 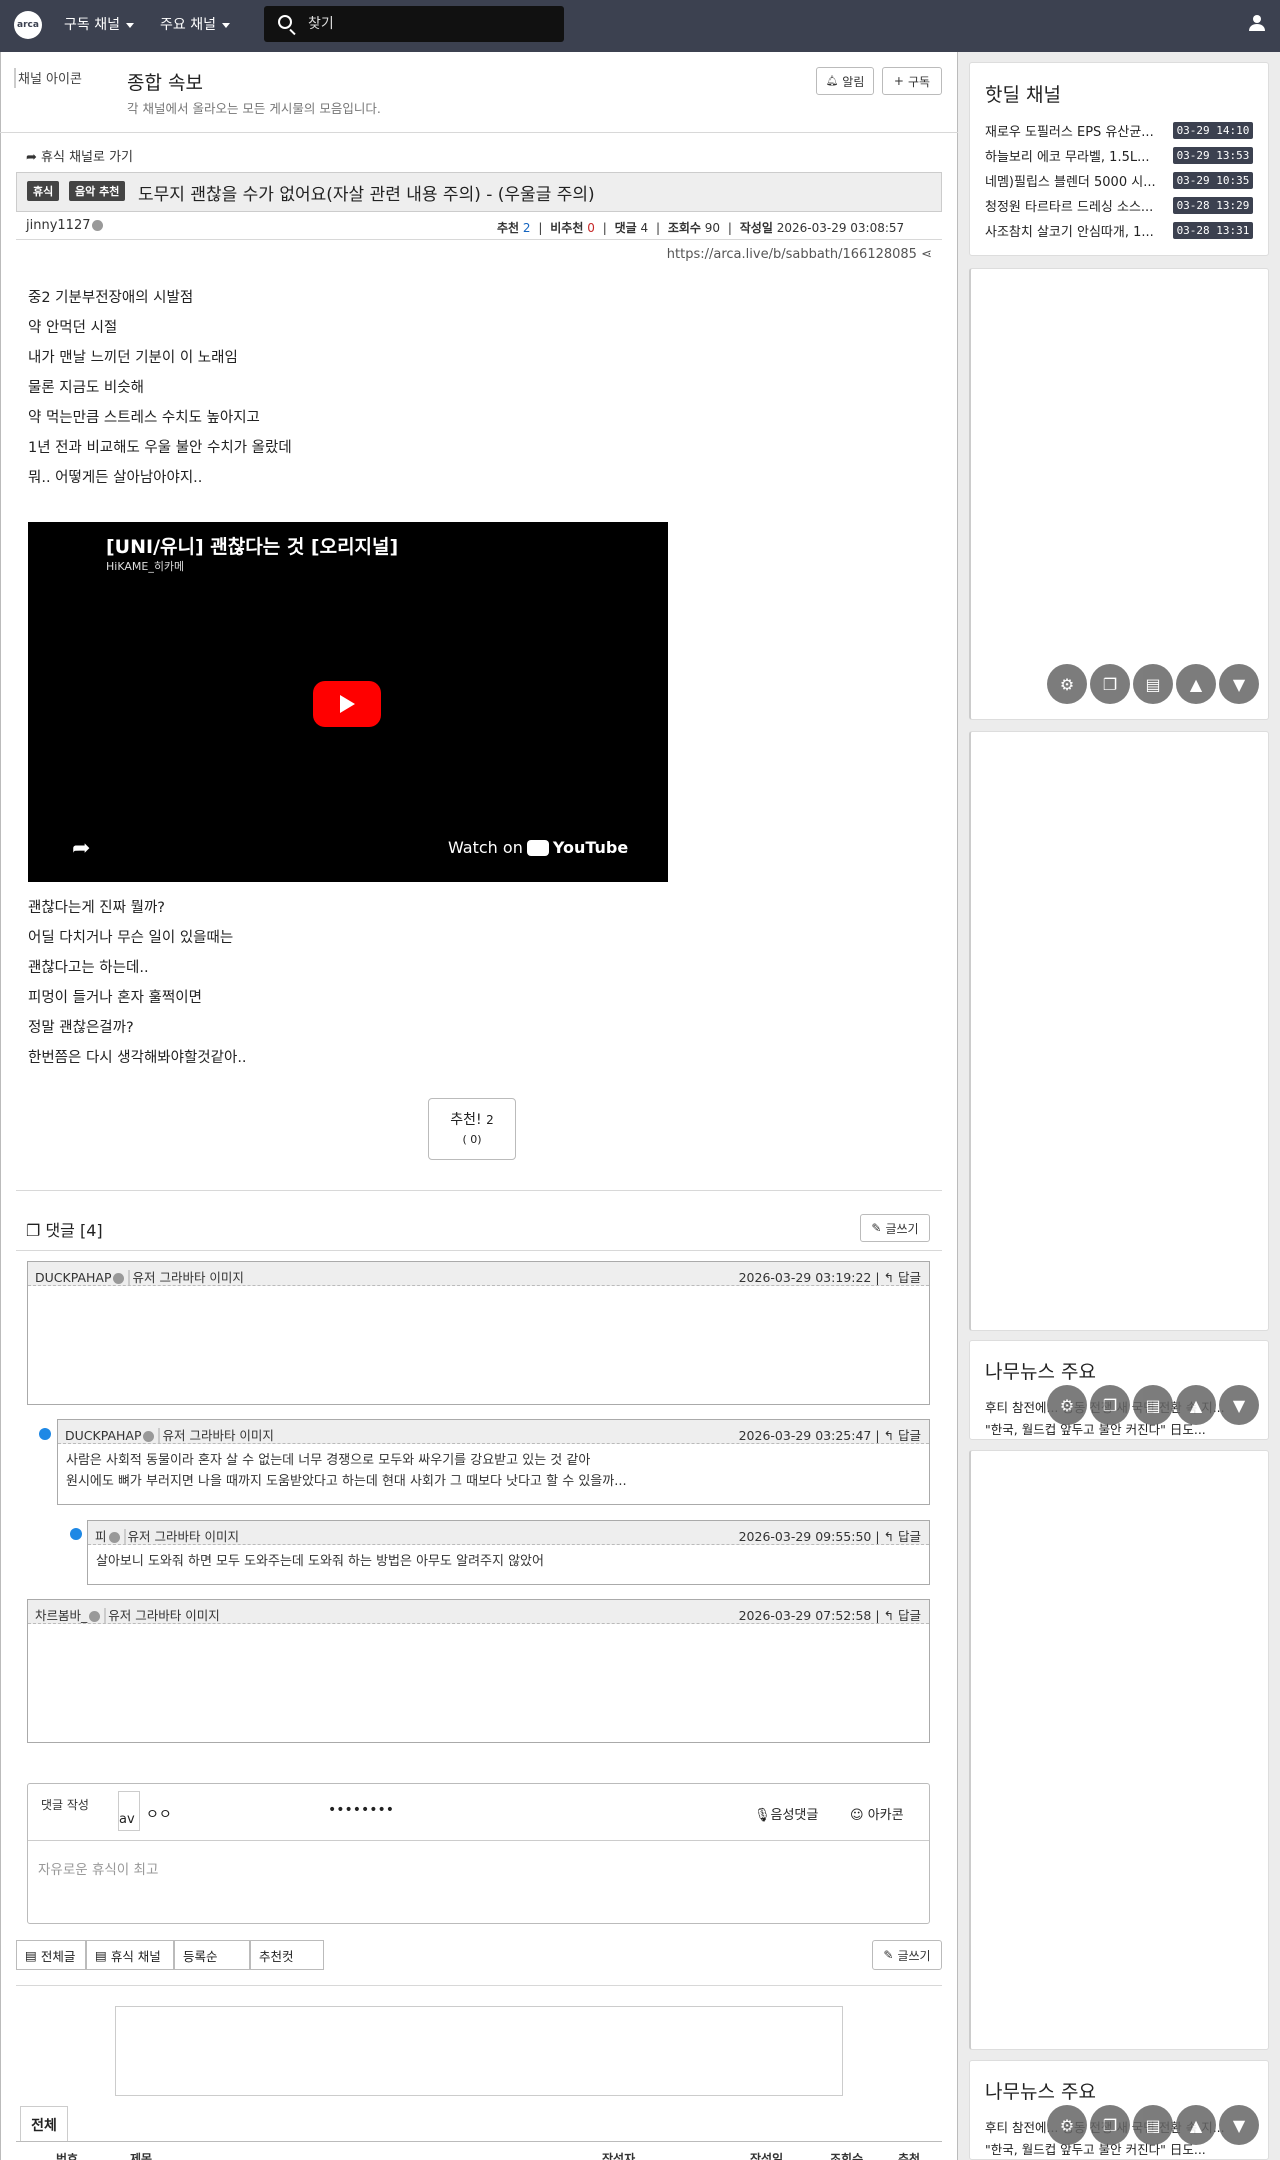 What do you see at coordinates (200, 1956) in the screenshot?
I see `label: 등록순` at bounding box center [200, 1956].